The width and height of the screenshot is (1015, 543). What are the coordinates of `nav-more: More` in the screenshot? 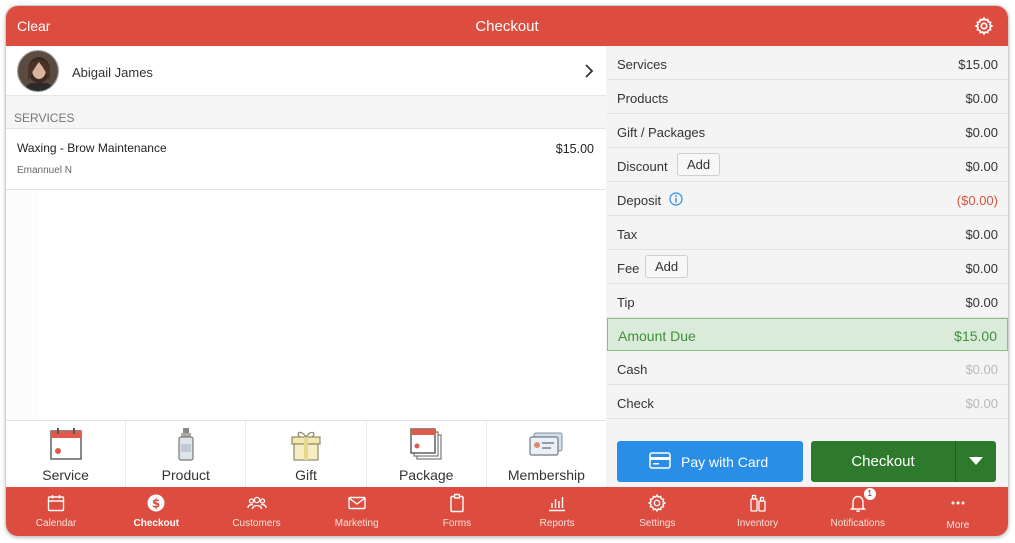 It's located at (958, 511).